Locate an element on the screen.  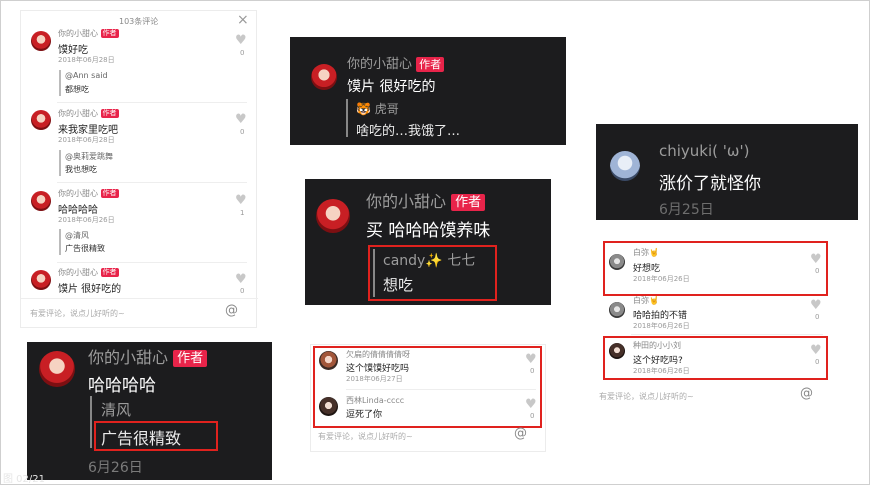
comment-date: 6月26日 is located at coordinates (115, 468).